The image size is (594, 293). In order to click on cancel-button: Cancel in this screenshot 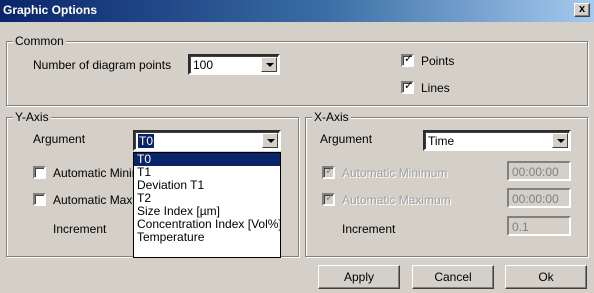, I will do `click(453, 277)`.